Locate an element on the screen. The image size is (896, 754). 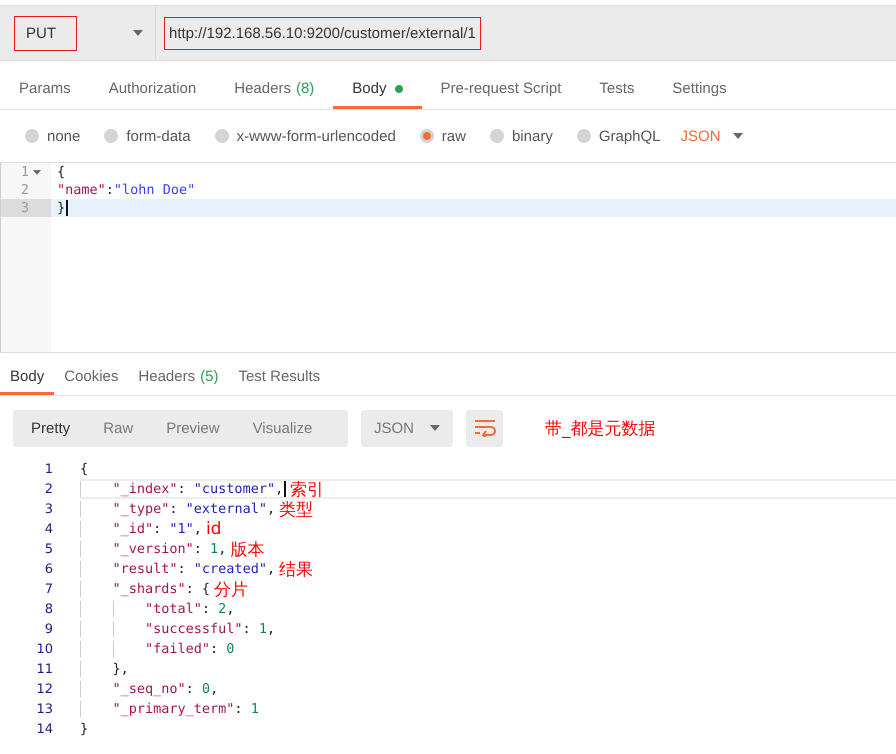
radio-option: none is located at coordinates (52, 136).